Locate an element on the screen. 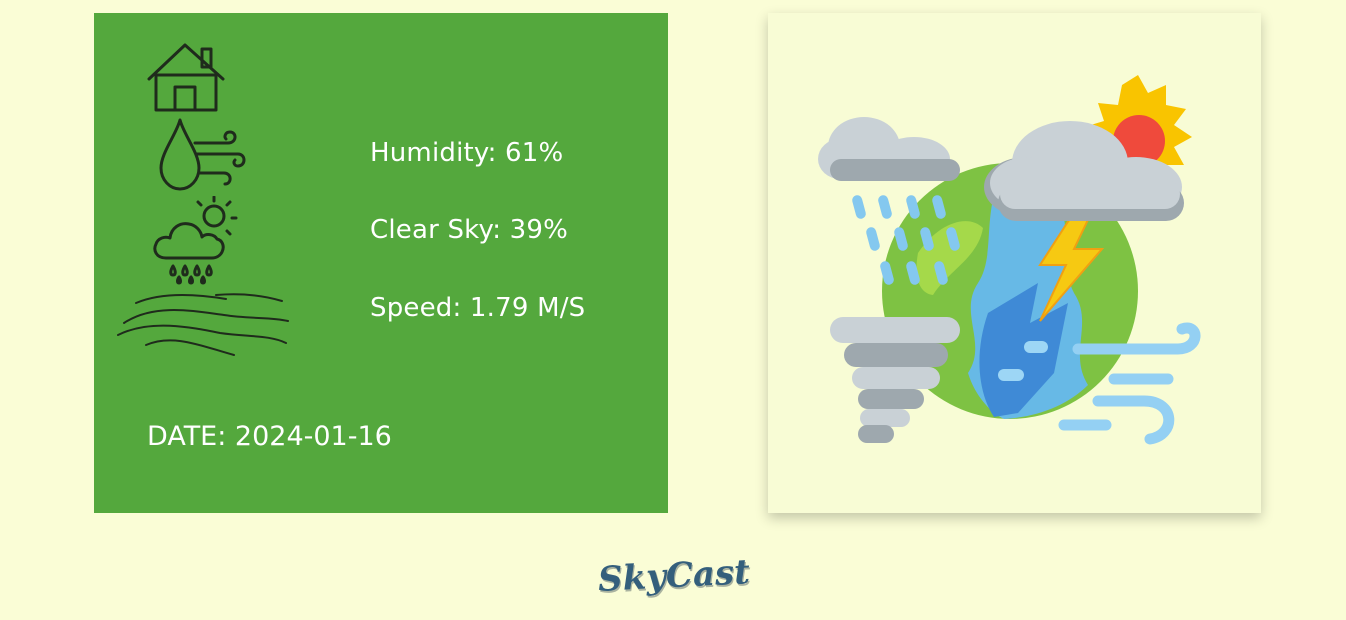 The image size is (1346, 620). rain-cloud-icon is located at coordinates (889, 149).